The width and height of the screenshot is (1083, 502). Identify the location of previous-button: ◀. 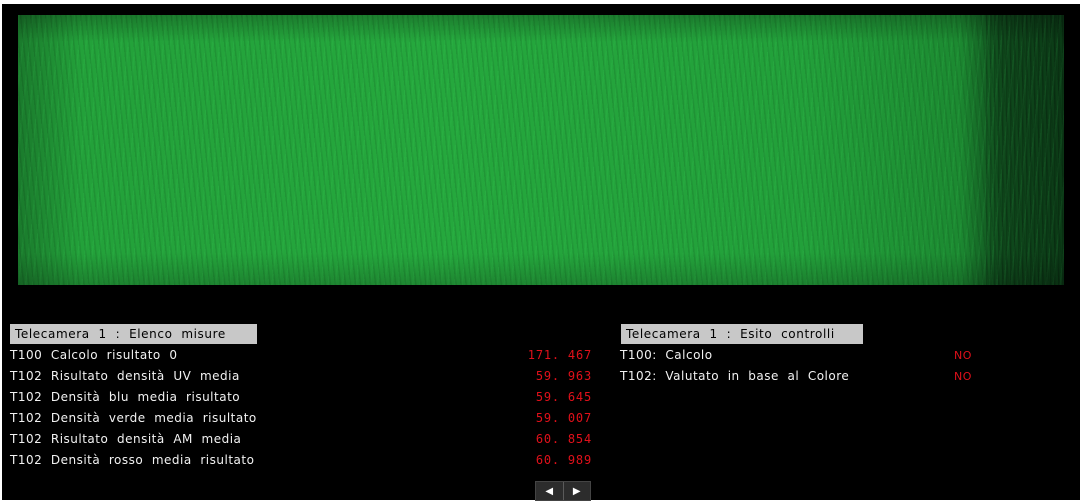
(549, 491).